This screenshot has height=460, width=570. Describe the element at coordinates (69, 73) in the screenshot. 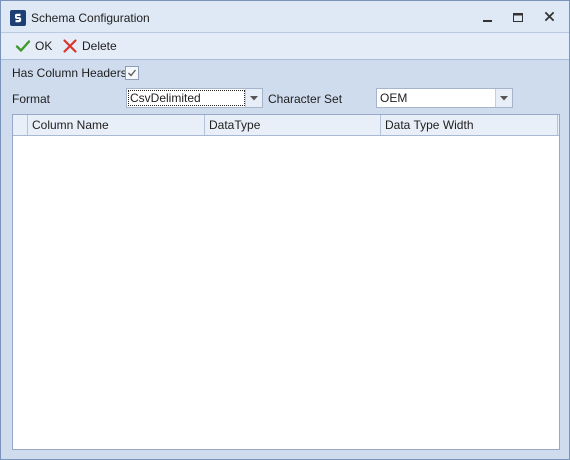

I see `has-column-headers-label: Has Column Headers` at that location.